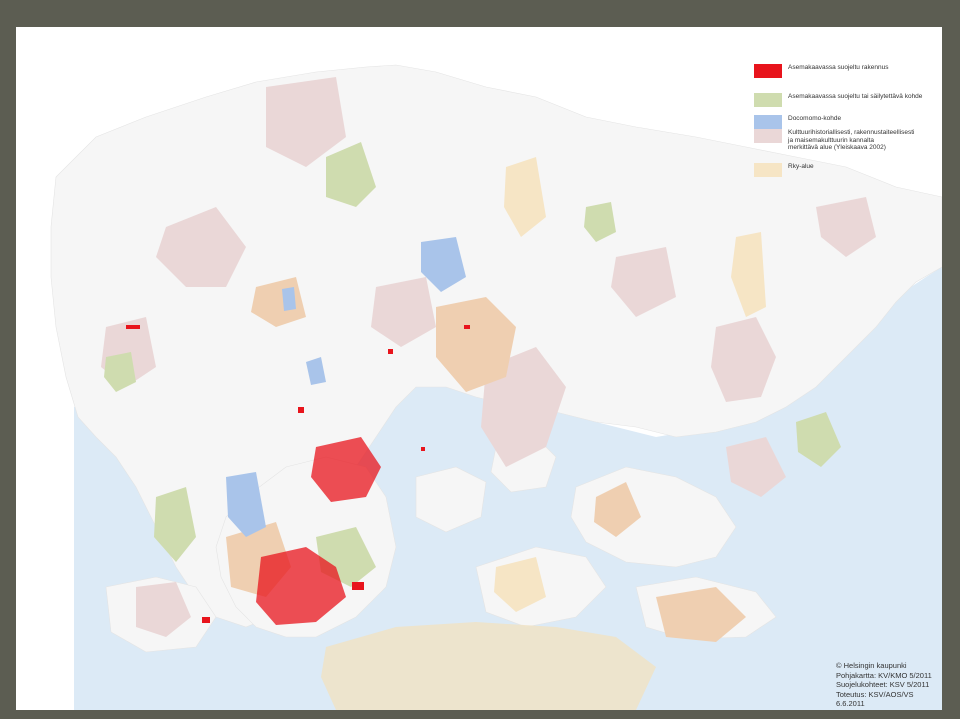 The height and width of the screenshot is (719, 960). Describe the element at coordinates (815, 118) in the screenshot. I see `legend-label: Docomomo-kohde` at that location.